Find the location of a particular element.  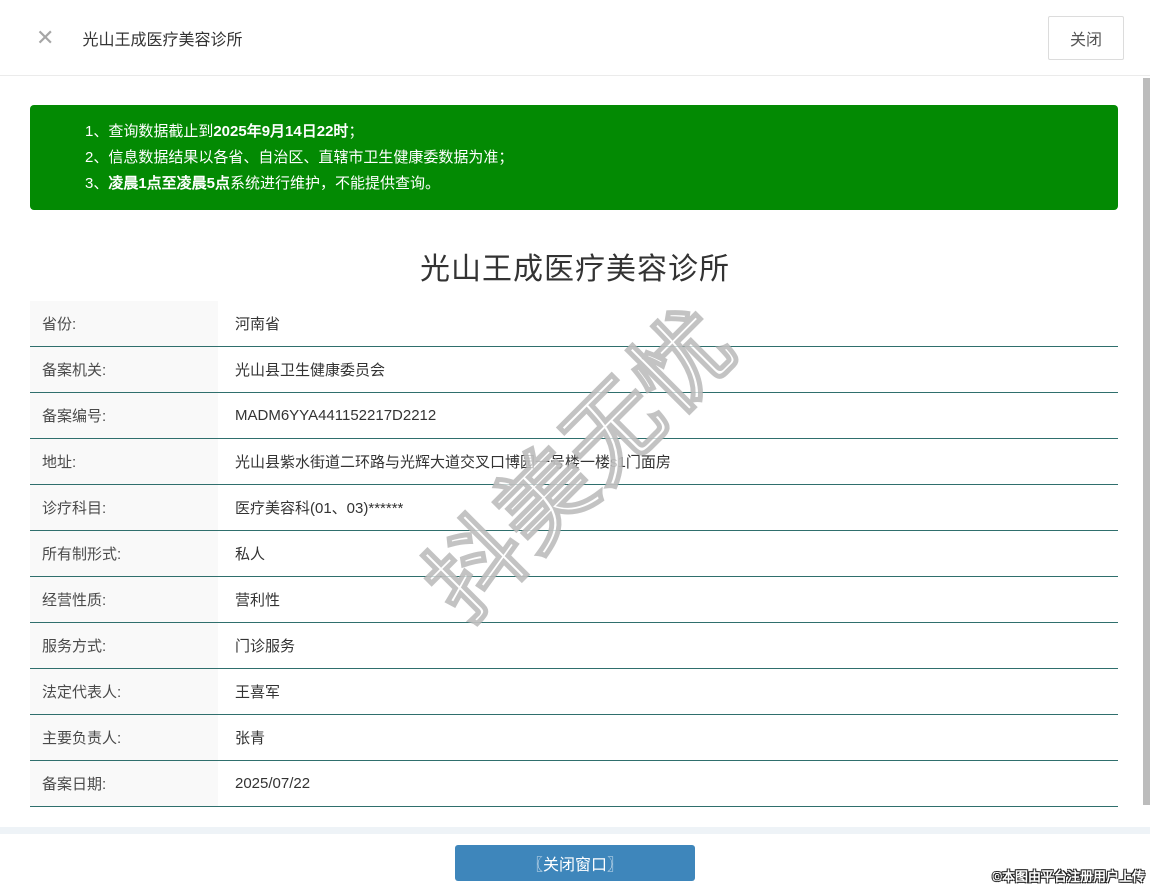

window-header: ✕ 光山王成医疗美容诊所 关闭 is located at coordinates (575, 38).